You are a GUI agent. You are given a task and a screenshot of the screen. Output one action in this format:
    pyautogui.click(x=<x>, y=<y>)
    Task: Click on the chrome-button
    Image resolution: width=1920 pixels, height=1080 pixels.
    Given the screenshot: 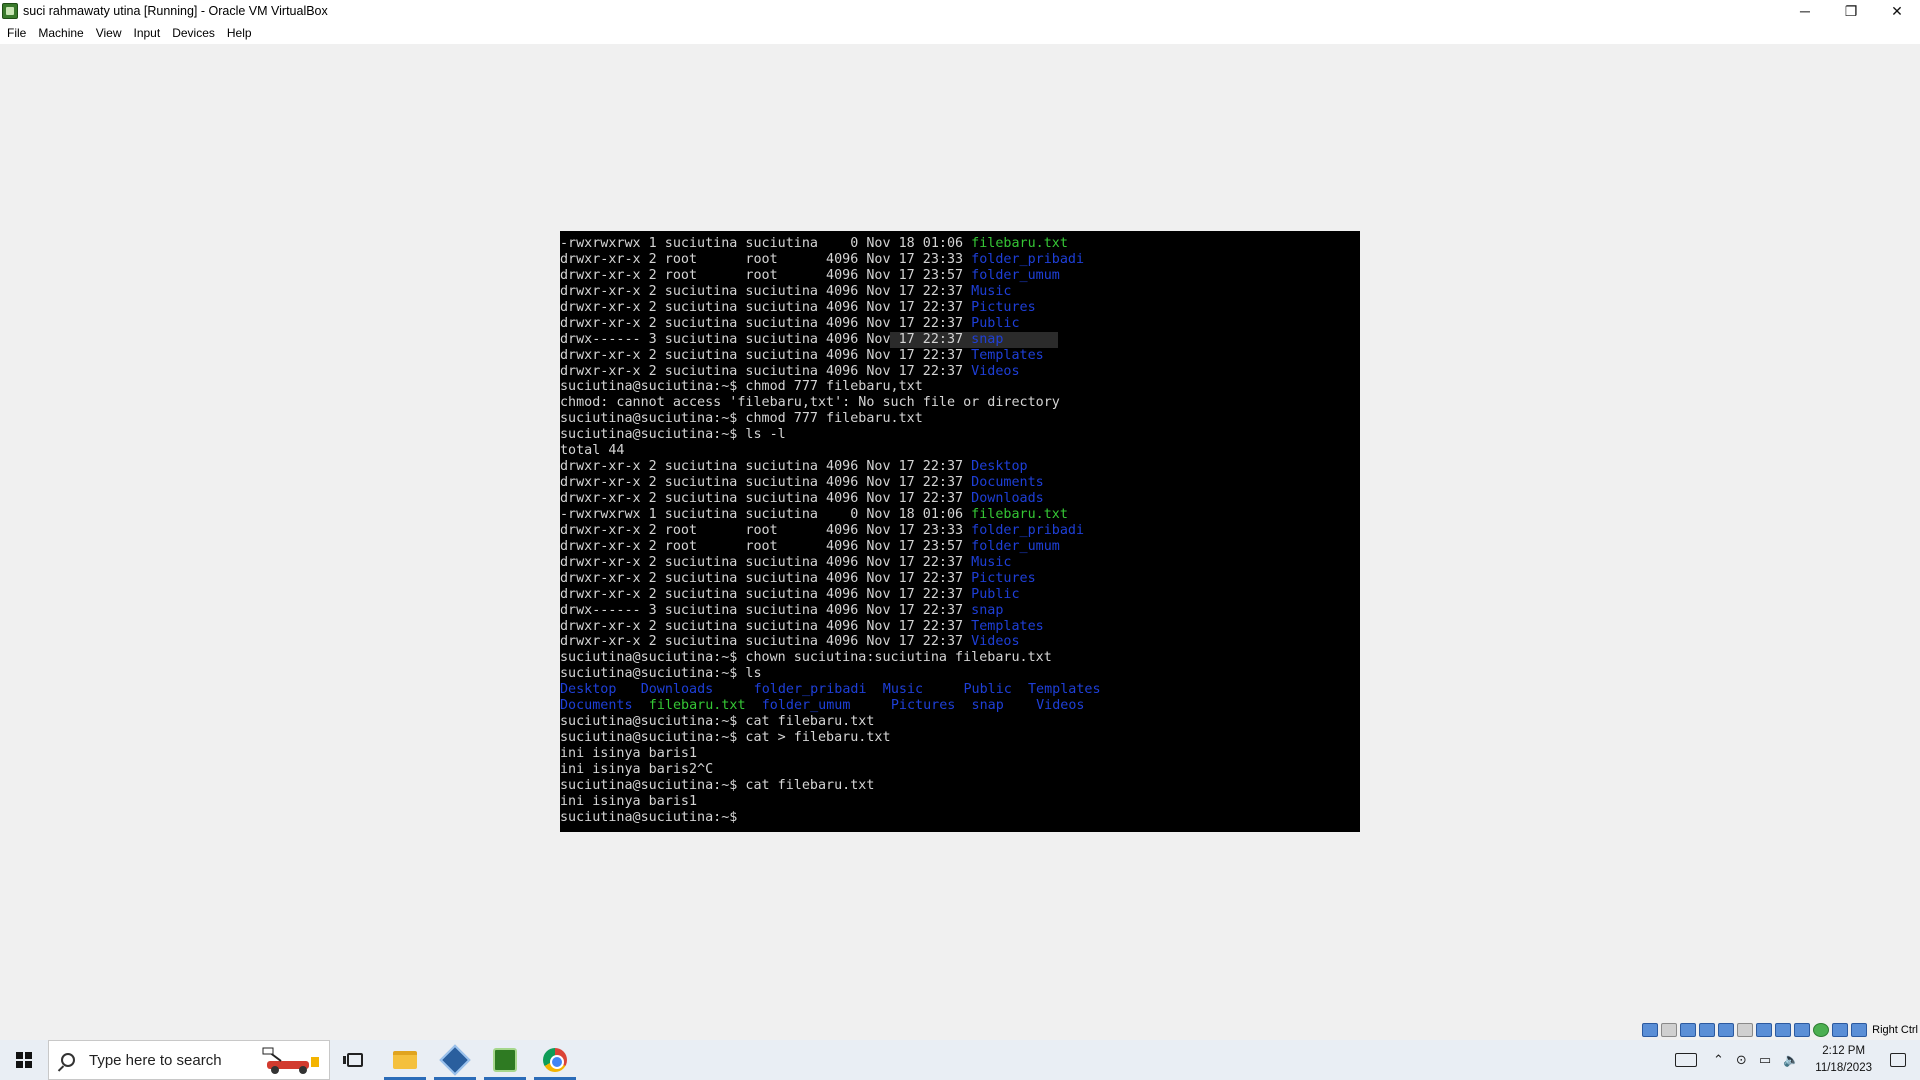 What is the action you would take?
    pyautogui.click(x=555, y=1060)
    